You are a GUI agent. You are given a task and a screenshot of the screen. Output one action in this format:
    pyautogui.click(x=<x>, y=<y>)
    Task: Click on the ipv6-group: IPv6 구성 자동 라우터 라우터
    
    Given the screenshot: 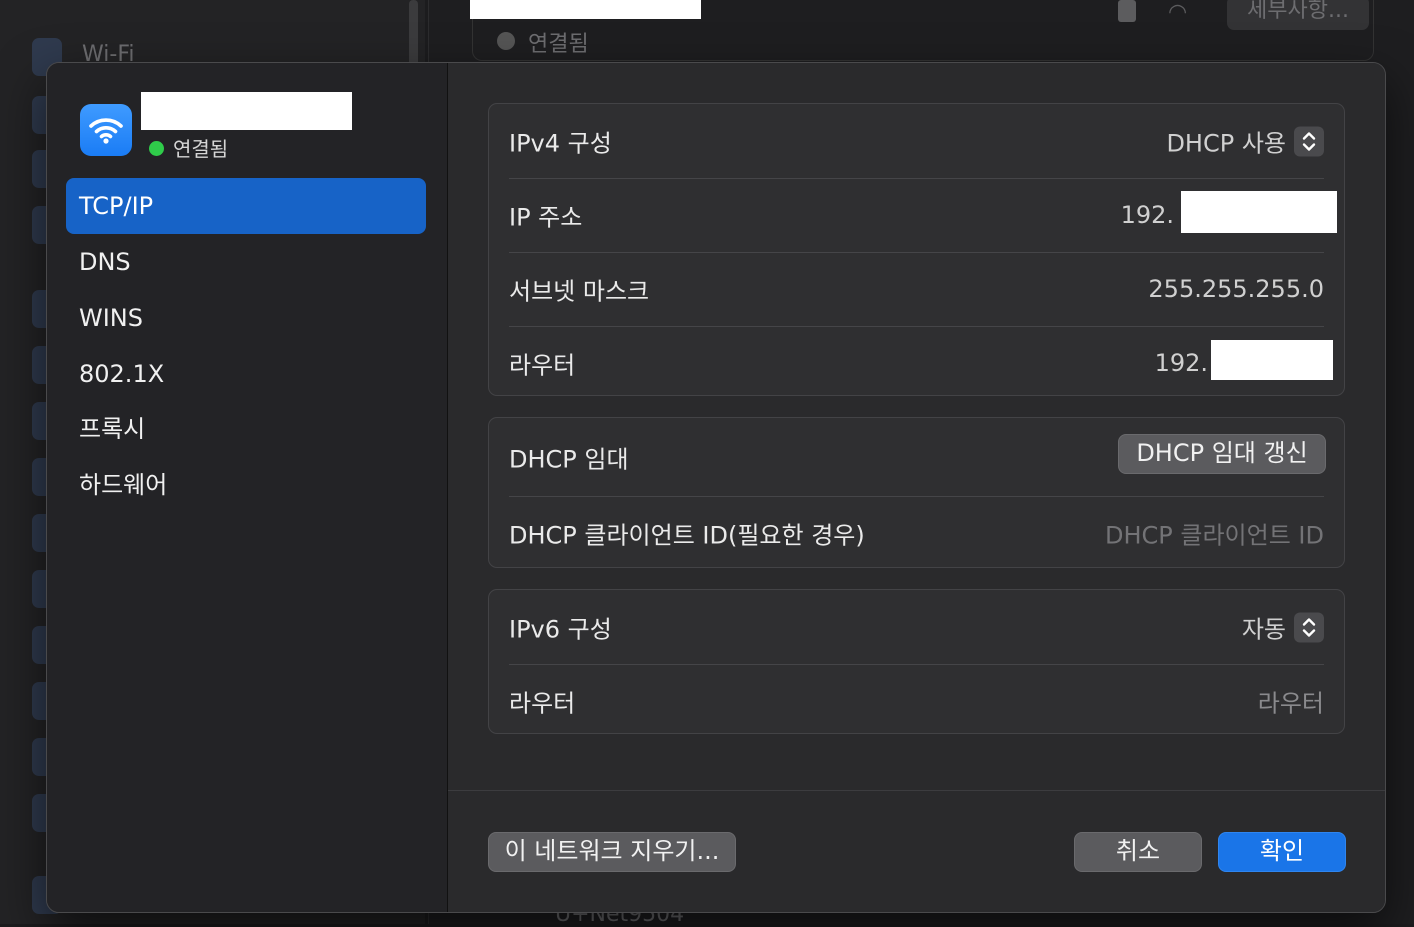 What is the action you would take?
    pyautogui.click(x=916, y=661)
    